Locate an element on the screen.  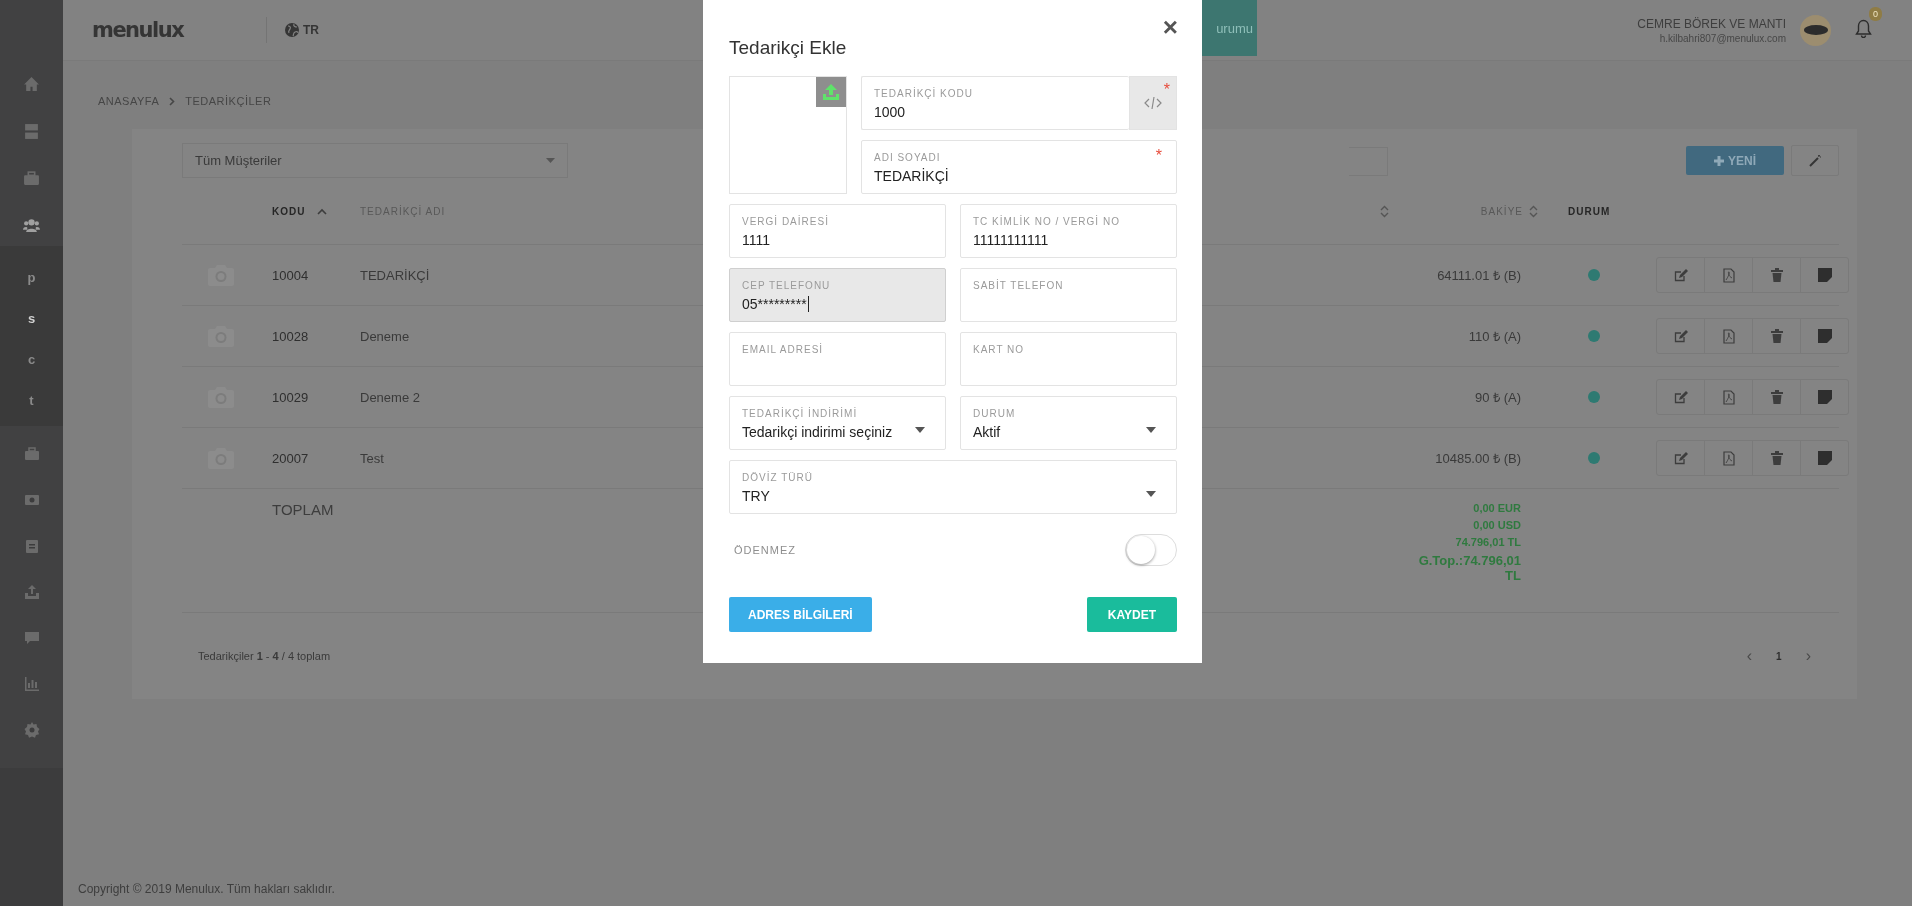
previous-page-link: ‹ is located at coordinates (1749, 656).